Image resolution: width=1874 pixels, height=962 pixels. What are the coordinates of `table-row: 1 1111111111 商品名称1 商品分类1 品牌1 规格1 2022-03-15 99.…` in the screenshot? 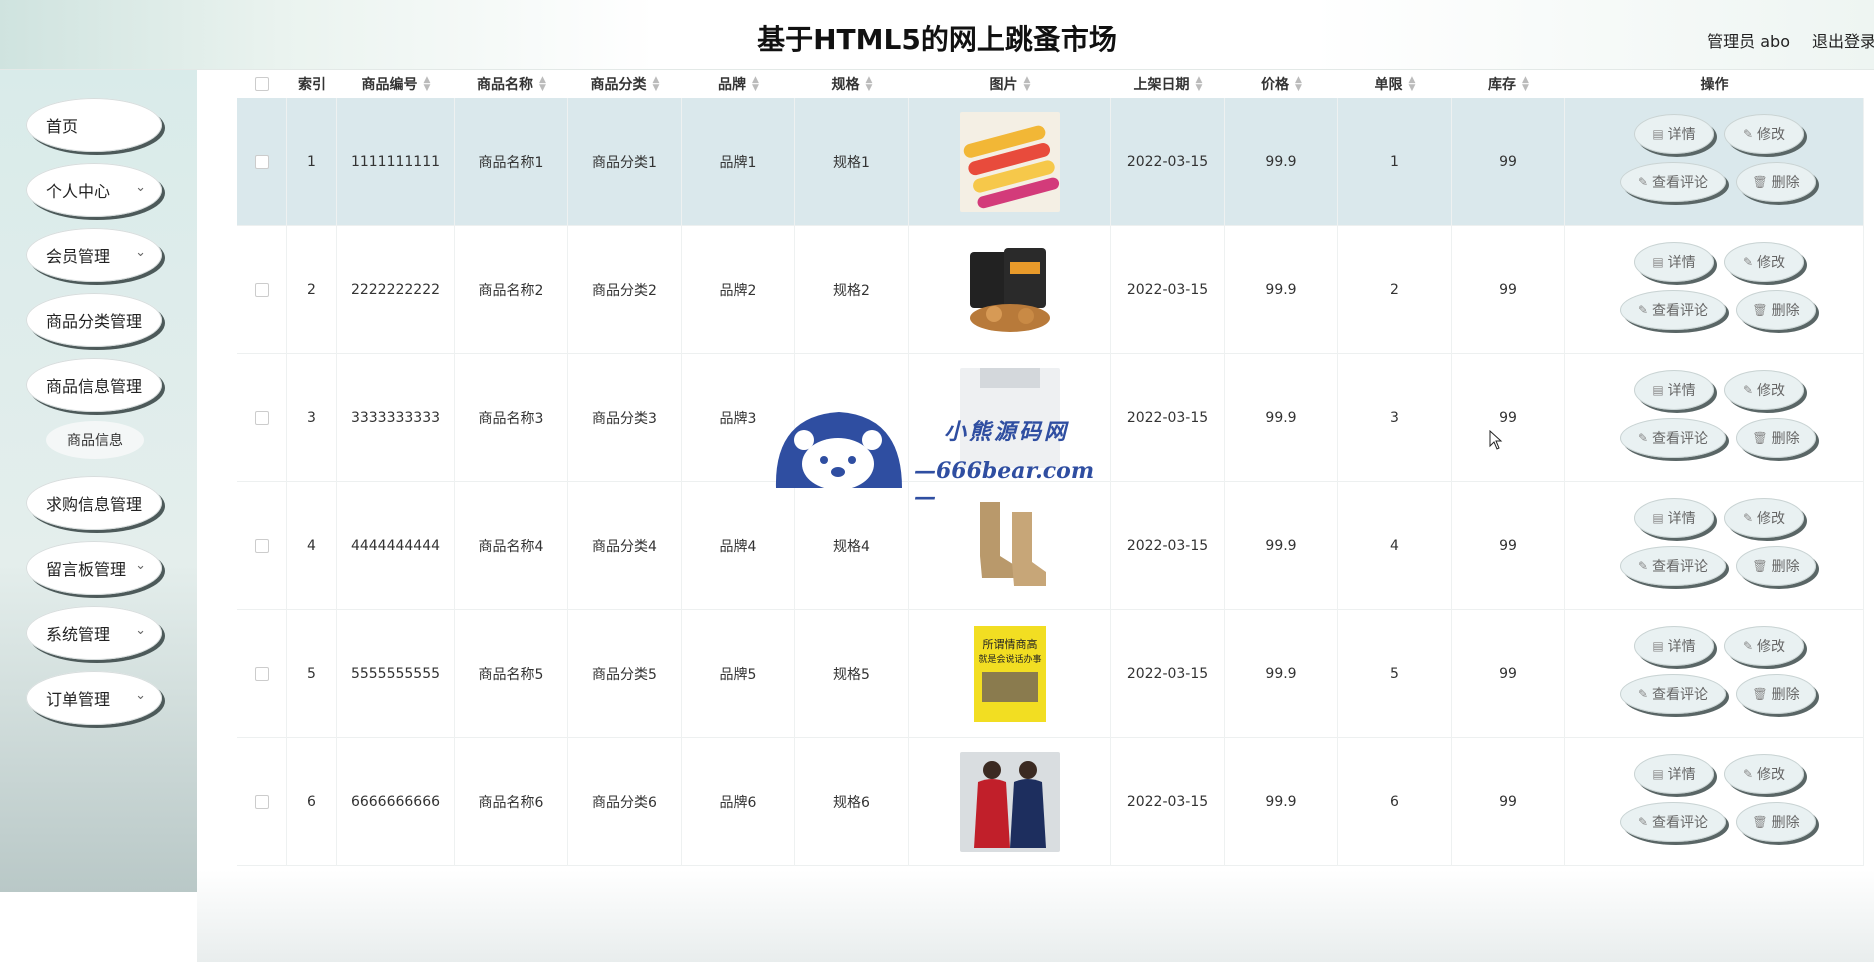 It's located at (1050, 162).